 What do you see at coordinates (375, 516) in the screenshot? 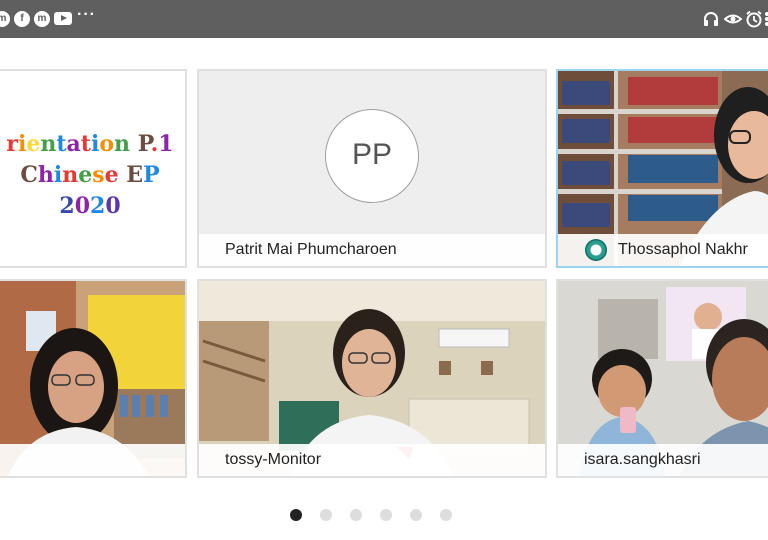
I see `page-indicator` at bounding box center [375, 516].